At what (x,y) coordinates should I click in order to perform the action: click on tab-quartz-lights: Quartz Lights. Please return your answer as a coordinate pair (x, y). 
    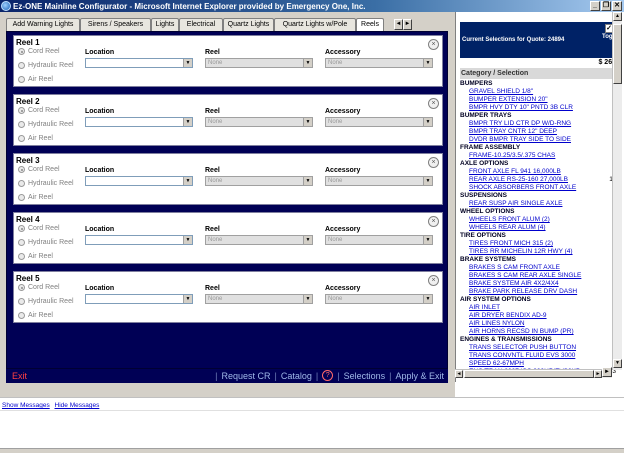
    Looking at the image, I should click on (248, 24).